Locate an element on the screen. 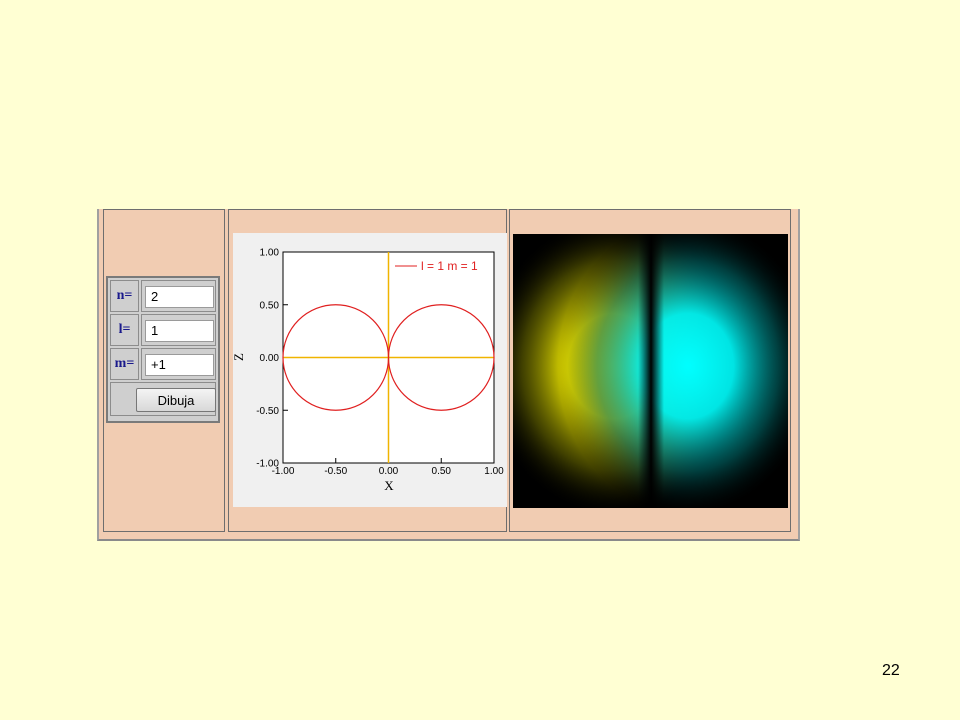  m-row: m= +1 is located at coordinates (163, 364).